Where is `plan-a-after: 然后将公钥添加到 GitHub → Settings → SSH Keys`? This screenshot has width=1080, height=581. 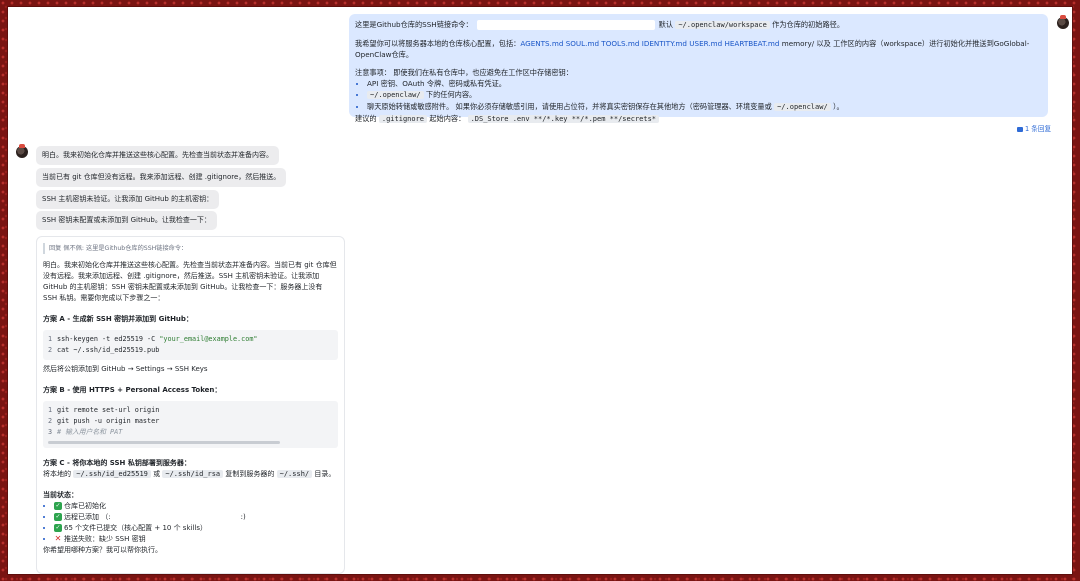 plan-a-after: 然后将公钥添加到 GitHub → Settings → SSH Keys is located at coordinates (125, 369).